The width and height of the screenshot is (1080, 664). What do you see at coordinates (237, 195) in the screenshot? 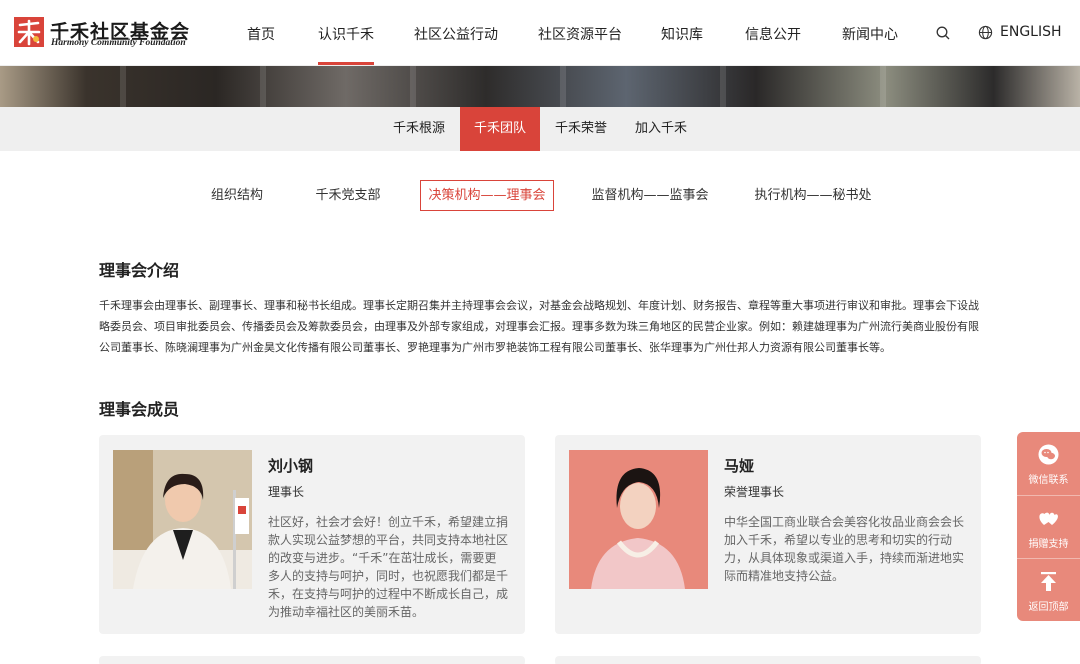
I see `org-tab-structure: 组织结构` at bounding box center [237, 195].